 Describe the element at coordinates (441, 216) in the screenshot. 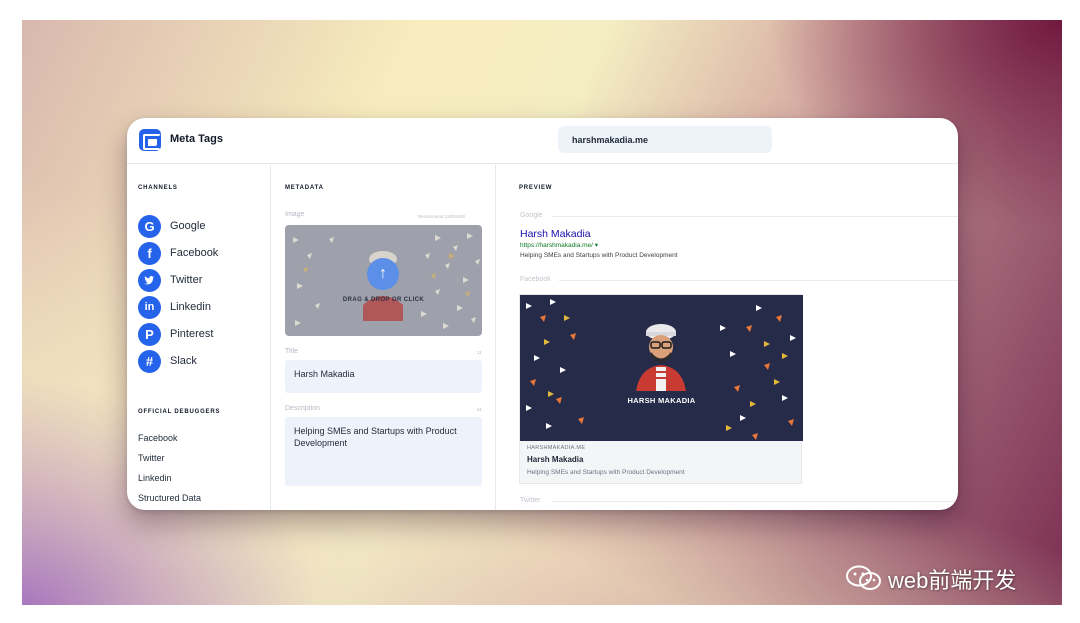

I see `image-size-hint: Recommend 1200×628` at that location.